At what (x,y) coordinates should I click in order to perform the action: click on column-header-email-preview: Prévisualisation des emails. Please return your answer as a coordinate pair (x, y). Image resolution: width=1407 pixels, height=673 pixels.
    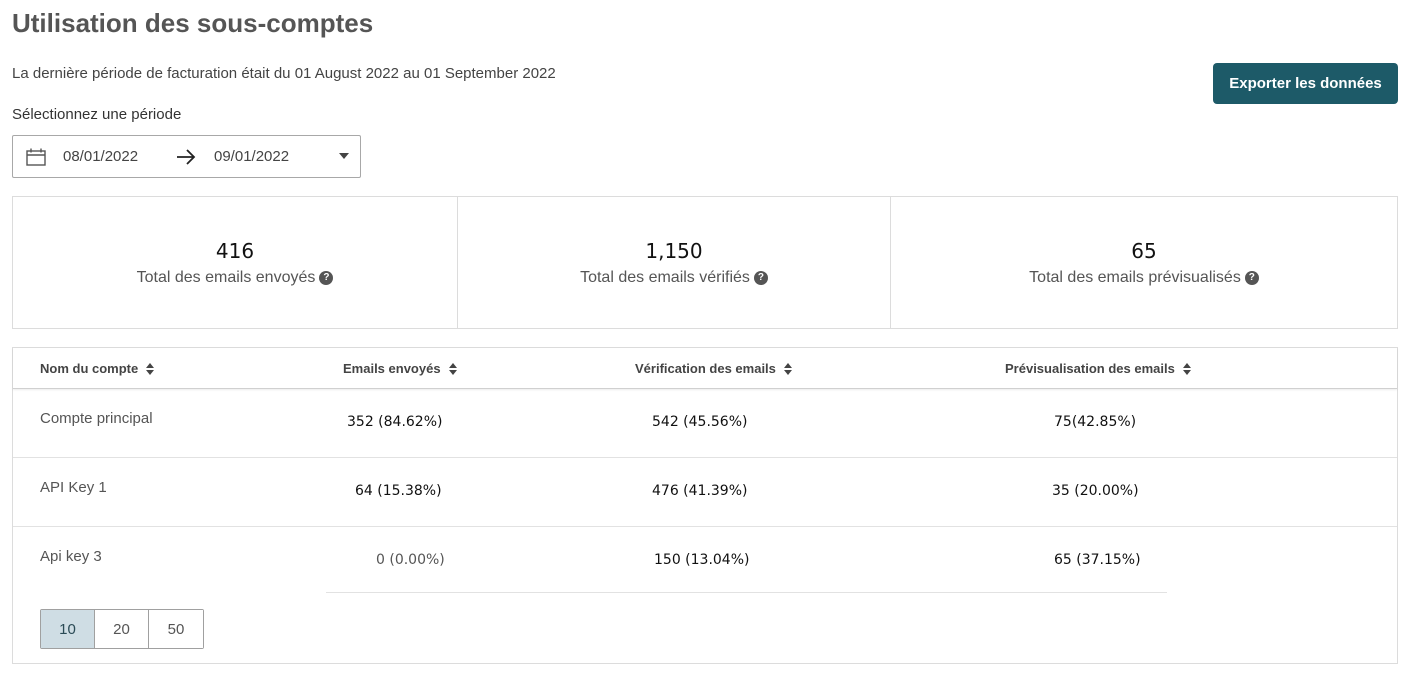
    Looking at the image, I should click on (1098, 368).